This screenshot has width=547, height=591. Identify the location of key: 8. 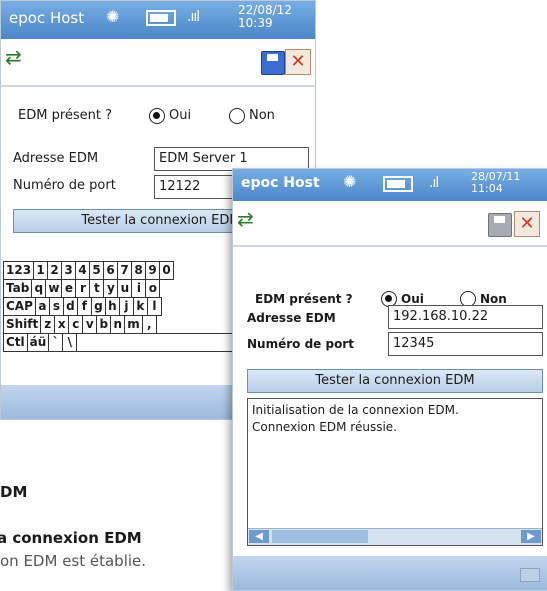
(139, 270).